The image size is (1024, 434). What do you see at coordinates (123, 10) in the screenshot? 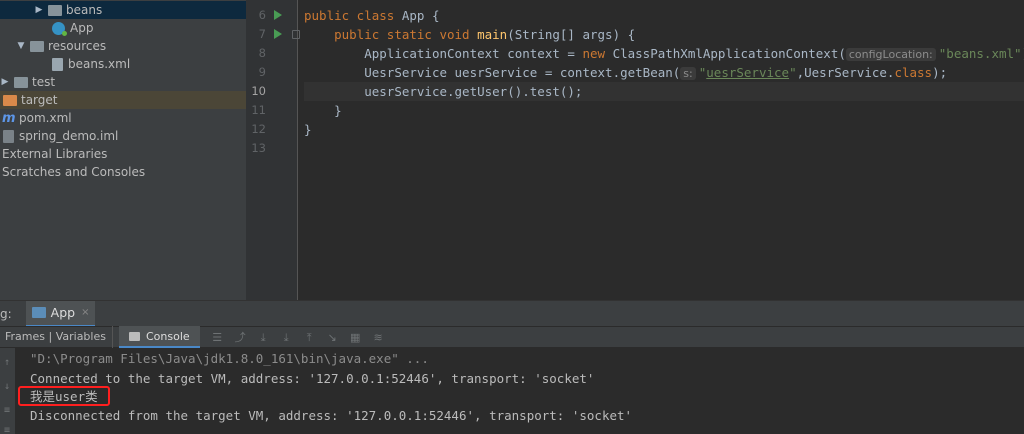
I see `tree-item-beans: ▶ beans` at bounding box center [123, 10].